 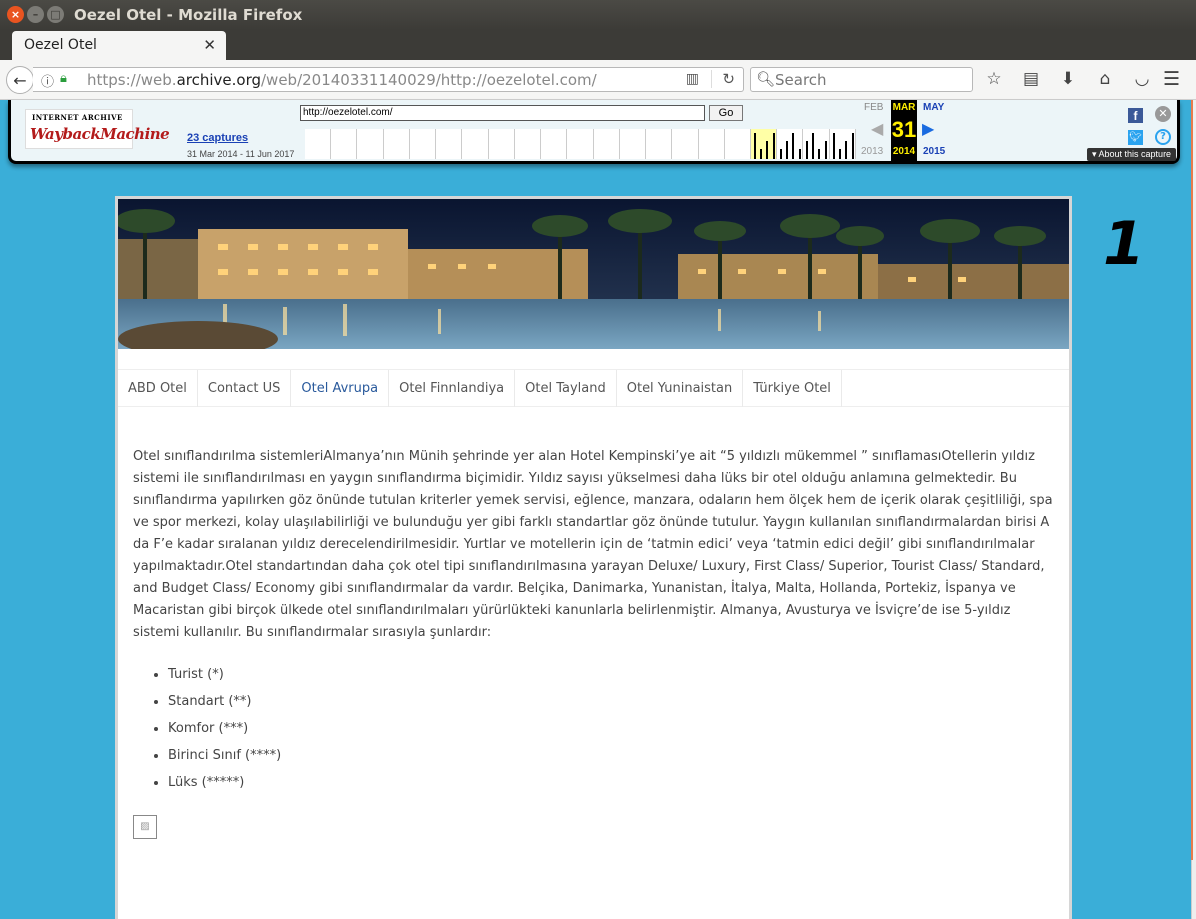 I want to click on window-controls: × – □, so click(x=35, y=14).